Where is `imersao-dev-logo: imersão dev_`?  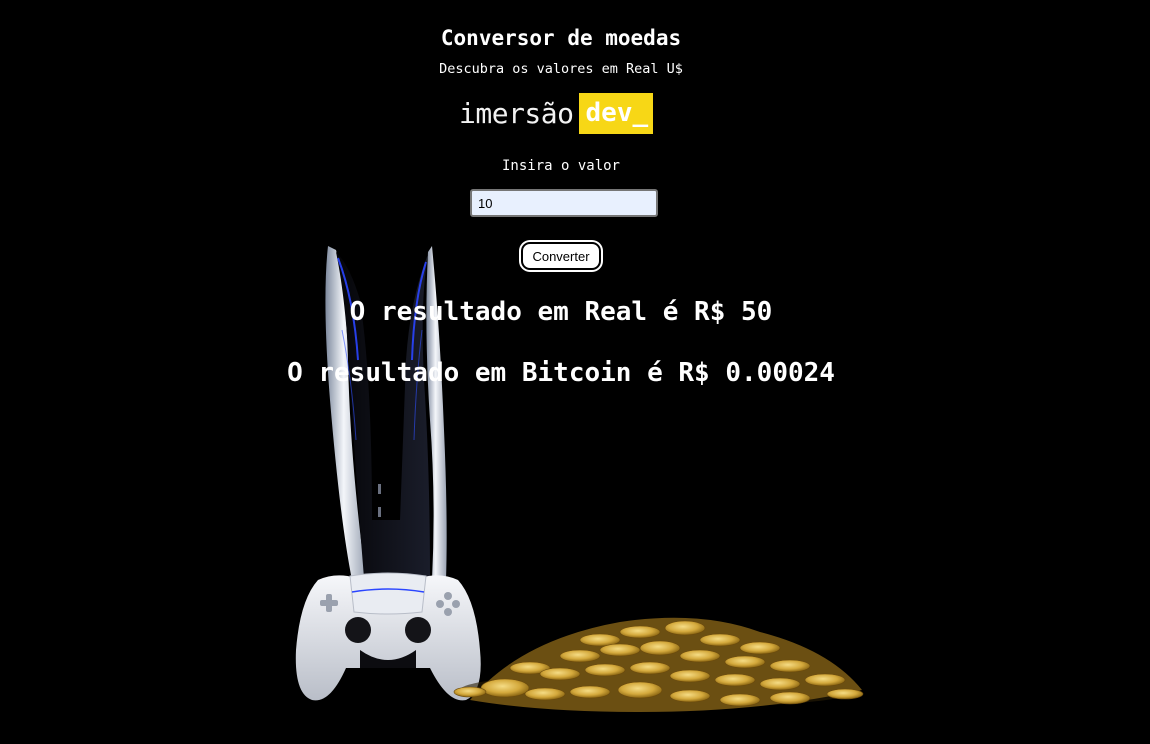
imersao-dev-logo: imersão dev_ is located at coordinates (556, 113).